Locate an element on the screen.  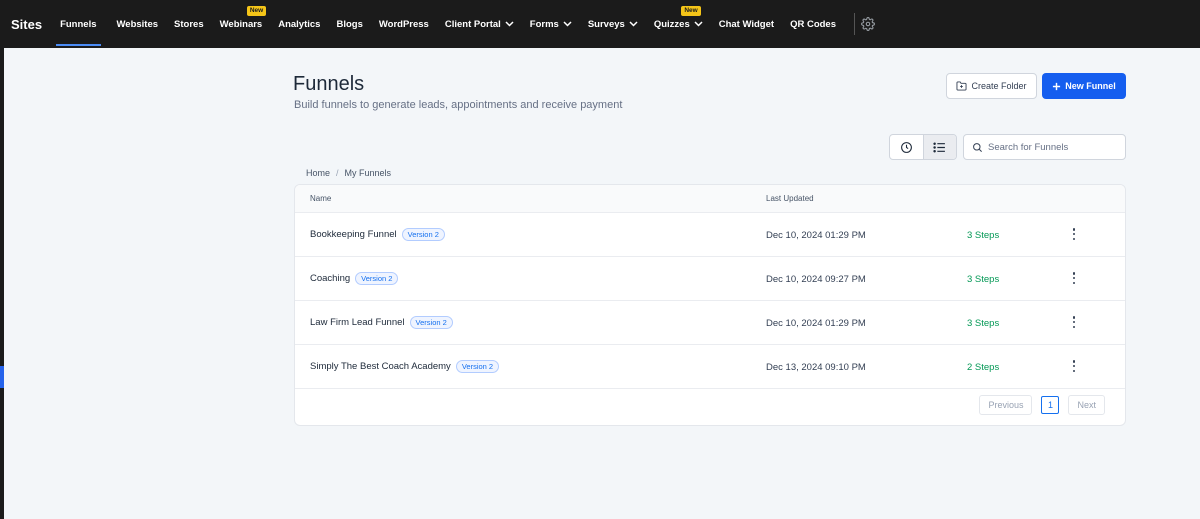
nav-item-client-portal: Client Portal is located at coordinates (479, 24).